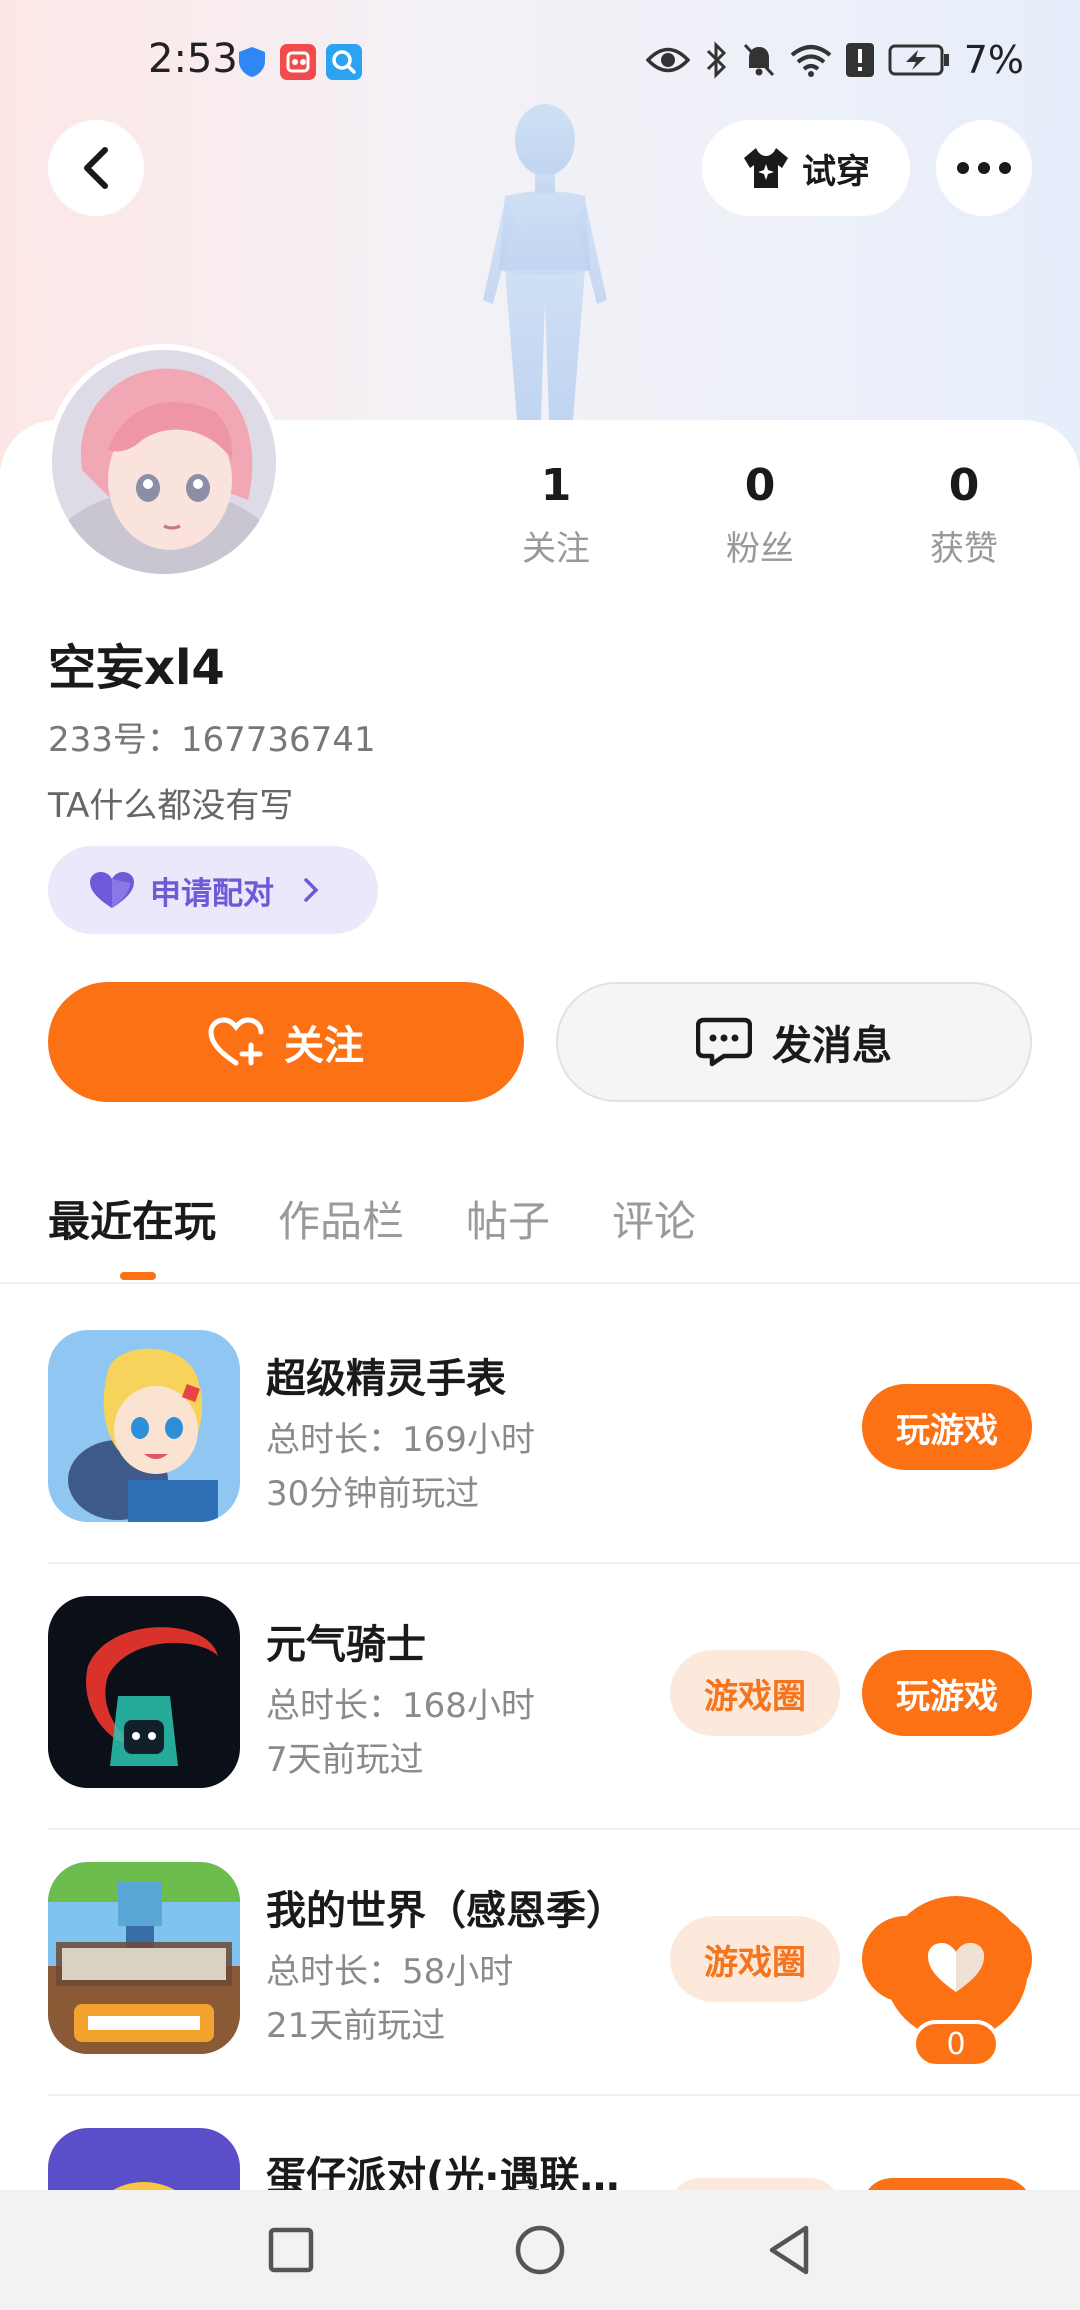 The image size is (1080, 2310). I want to click on mute-icon, so click(758, 60).